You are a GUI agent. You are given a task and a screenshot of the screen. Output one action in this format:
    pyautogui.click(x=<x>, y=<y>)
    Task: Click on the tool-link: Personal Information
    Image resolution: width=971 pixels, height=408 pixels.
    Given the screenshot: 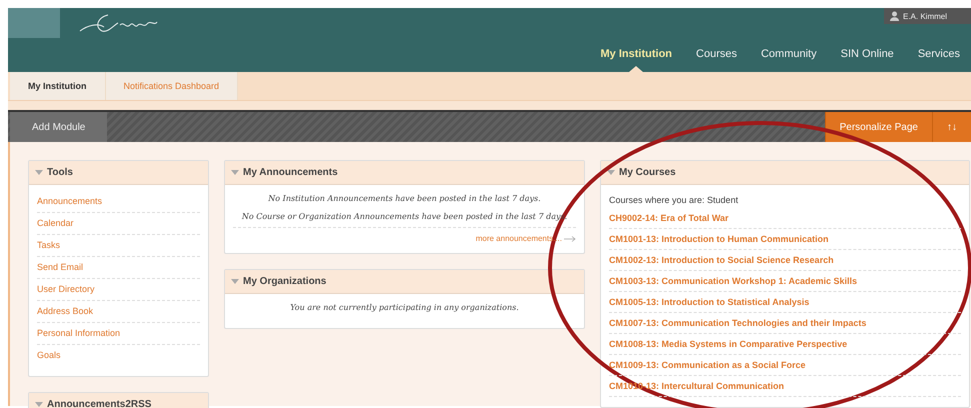 What is the action you would take?
    pyautogui.click(x=118, y=334)
    